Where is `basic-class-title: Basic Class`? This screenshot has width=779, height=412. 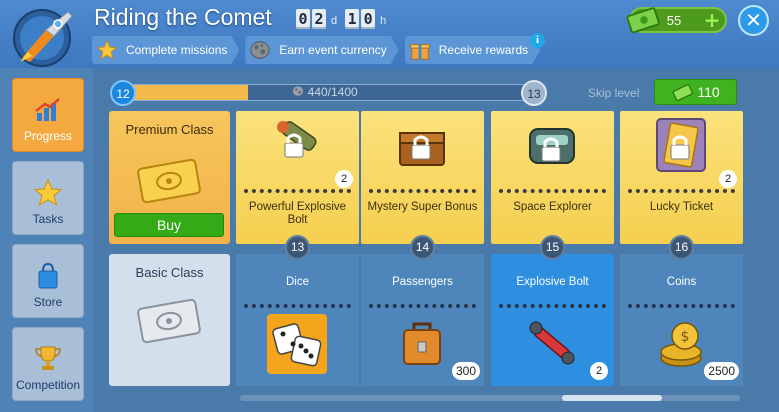
basic-class-title: Basic Class is located at coordinates (169, 272).